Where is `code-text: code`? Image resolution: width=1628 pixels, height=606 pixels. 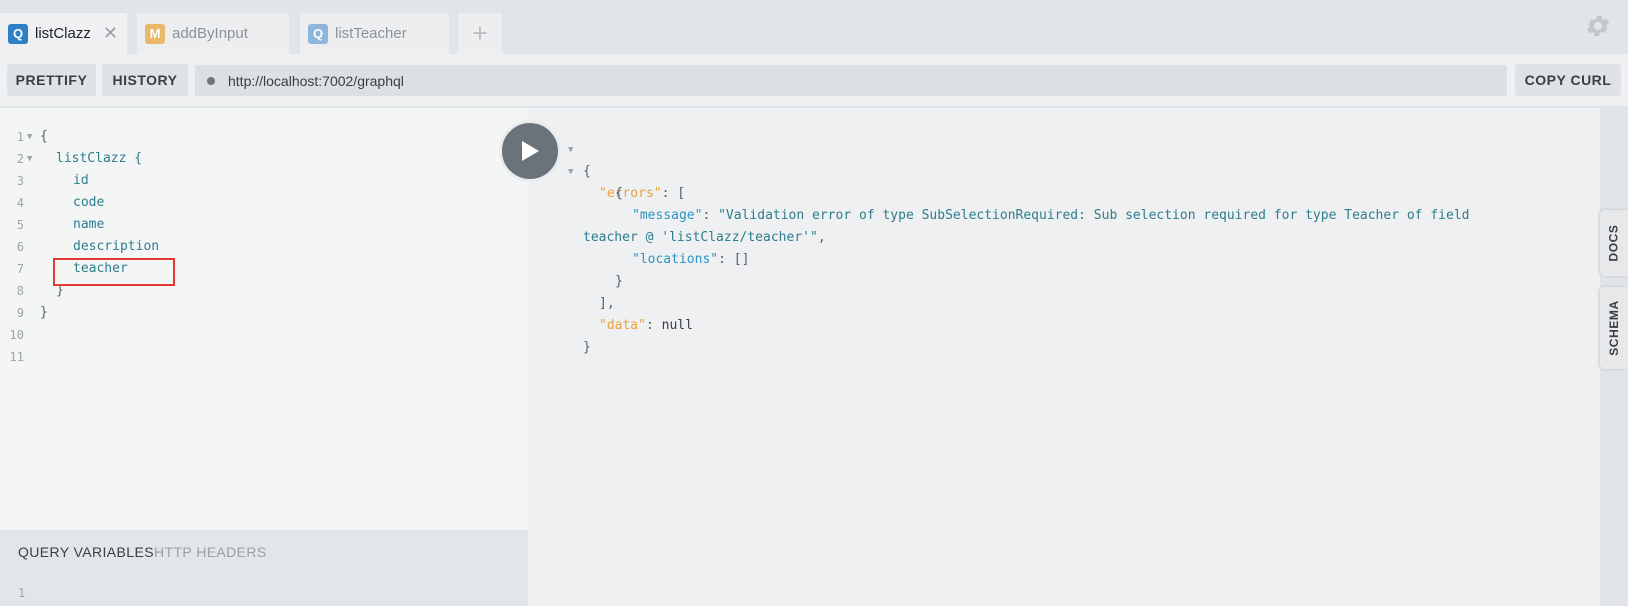 code-text: code is located at coordinates (89, 202).